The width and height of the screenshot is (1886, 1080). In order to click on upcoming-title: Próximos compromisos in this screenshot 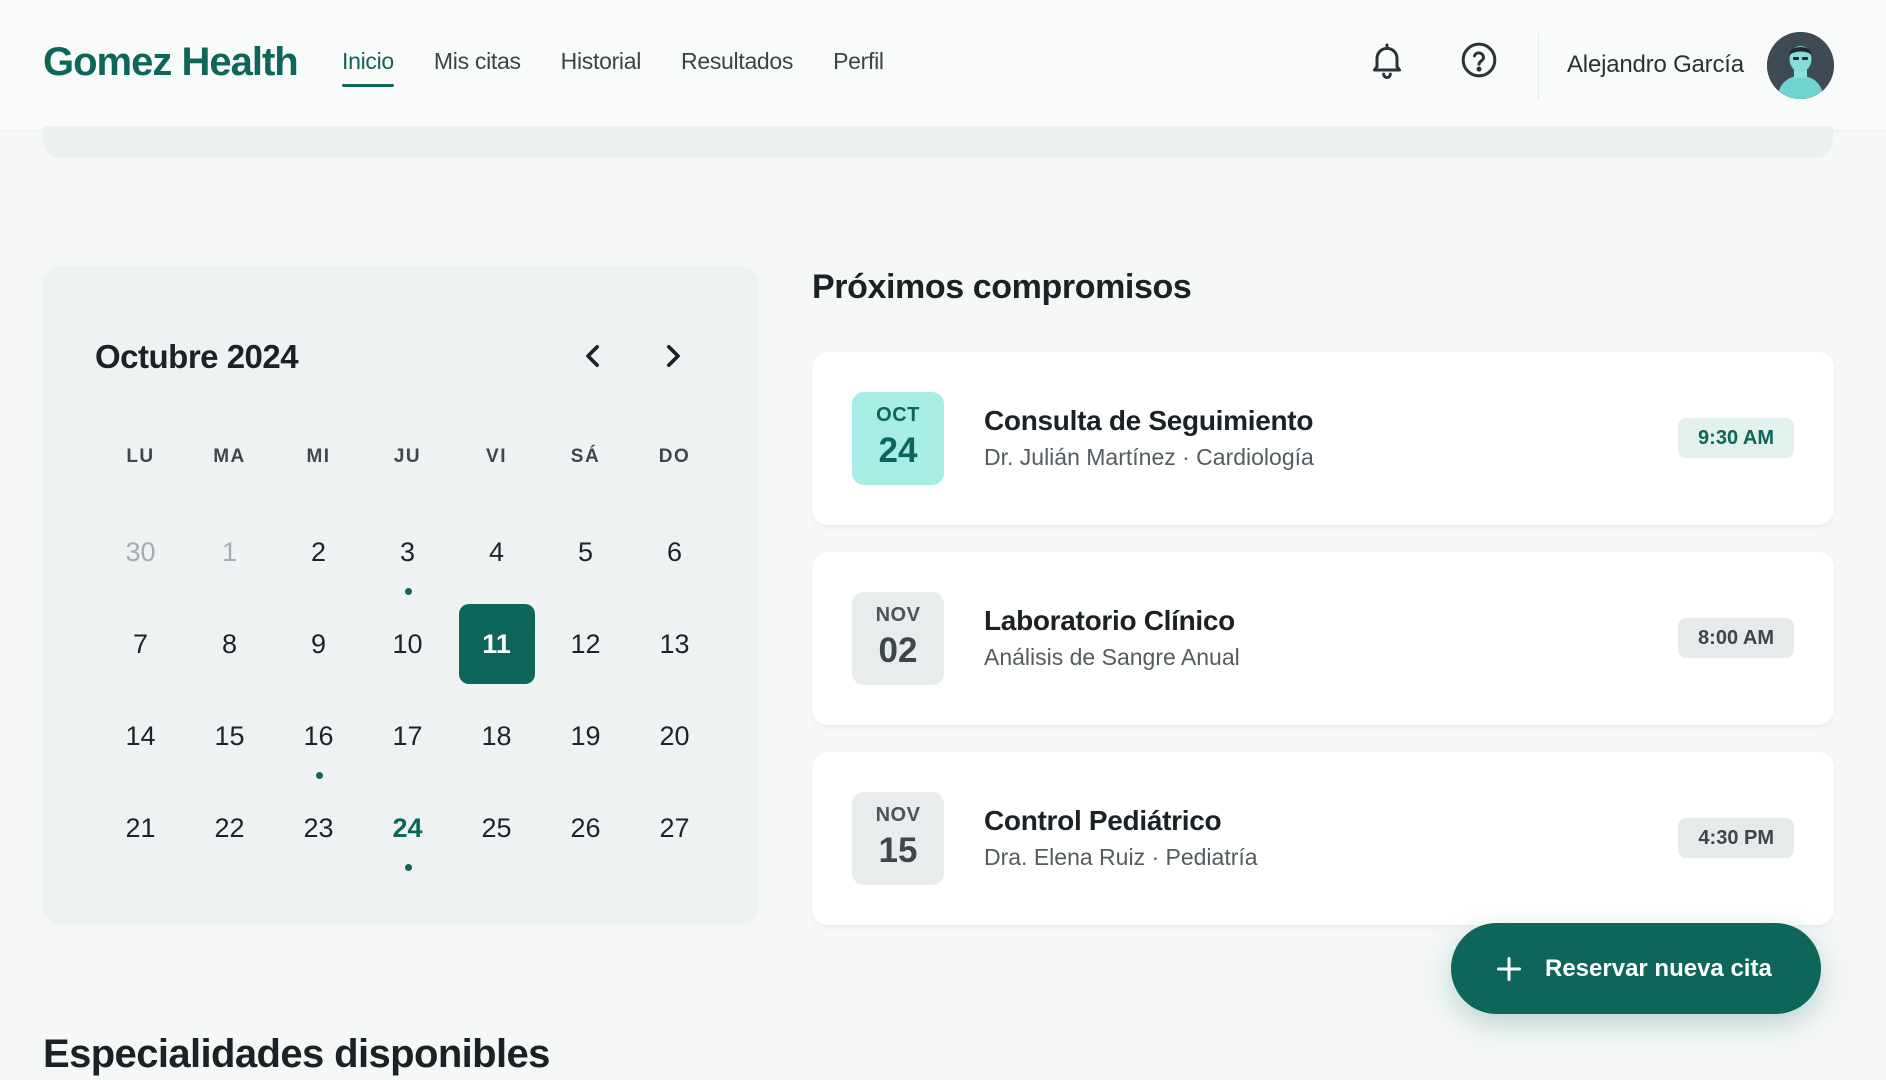, I will do `click(1002, 287)`.